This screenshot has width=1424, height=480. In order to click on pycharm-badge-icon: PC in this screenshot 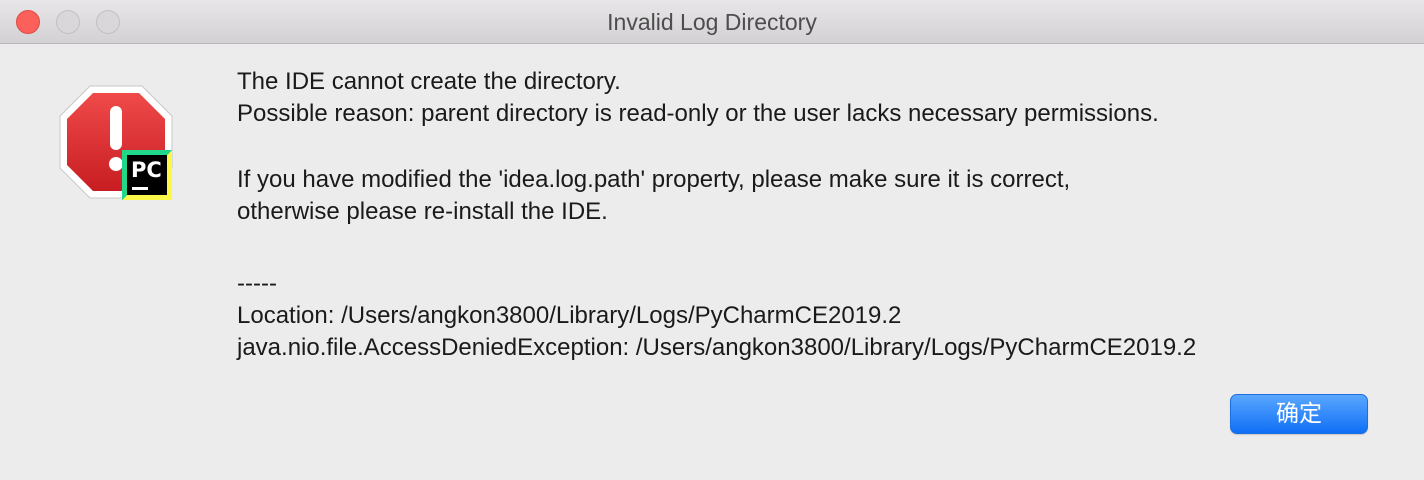, I will do `click(147, 175)`.